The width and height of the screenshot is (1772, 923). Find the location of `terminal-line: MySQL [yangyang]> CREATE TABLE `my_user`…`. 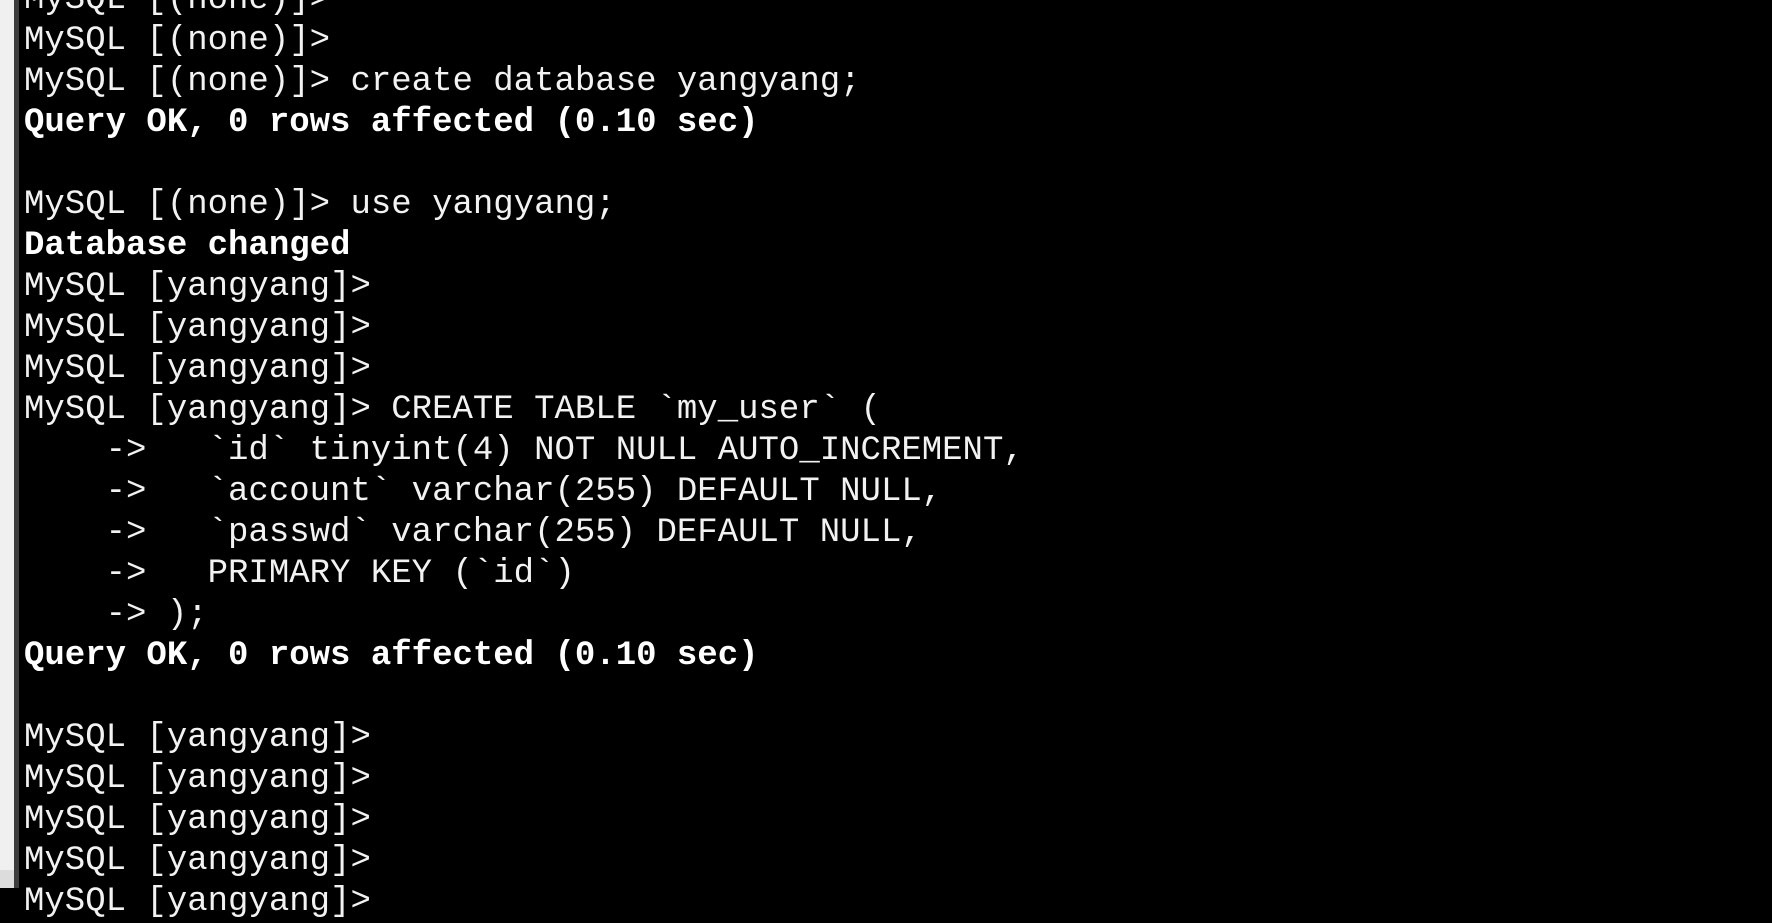

terminal-line: MySQL [yangyang]> CREATE TABLE `my_user`… is located at coordinates (452, 410).